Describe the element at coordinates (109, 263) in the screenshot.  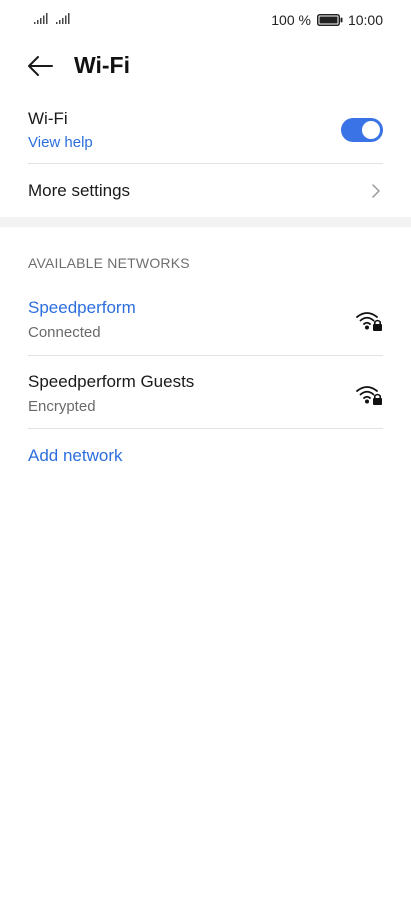
I see `available-networks-header: AVAILABLE NETWORKS` at that location.